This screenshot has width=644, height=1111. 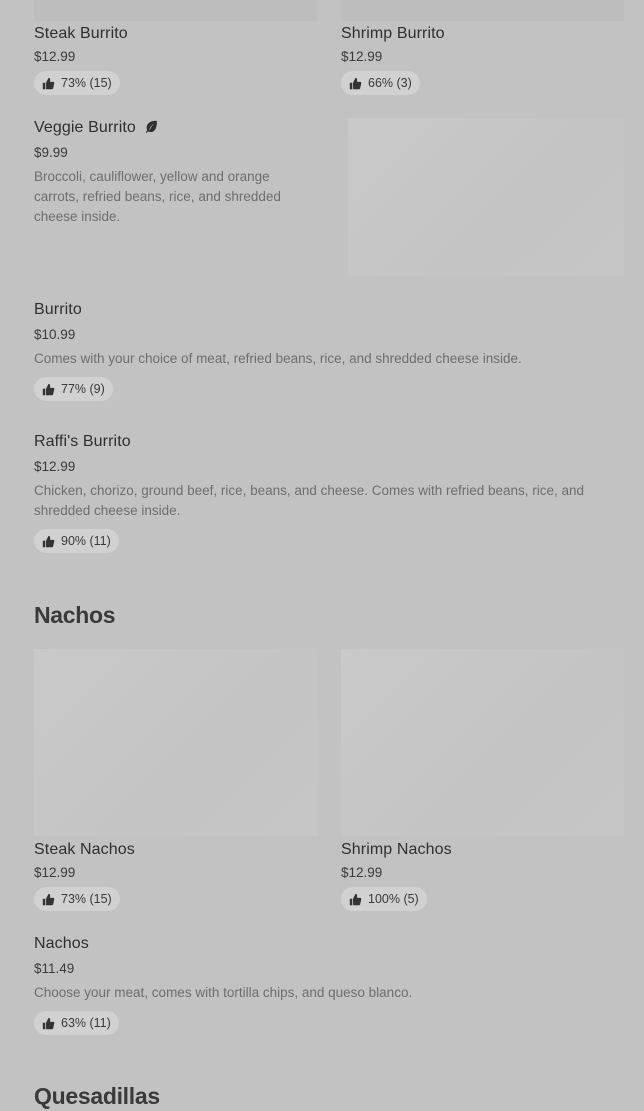 I want to click on item-name: Raffi's Burrito, so click(x=82, y=442).